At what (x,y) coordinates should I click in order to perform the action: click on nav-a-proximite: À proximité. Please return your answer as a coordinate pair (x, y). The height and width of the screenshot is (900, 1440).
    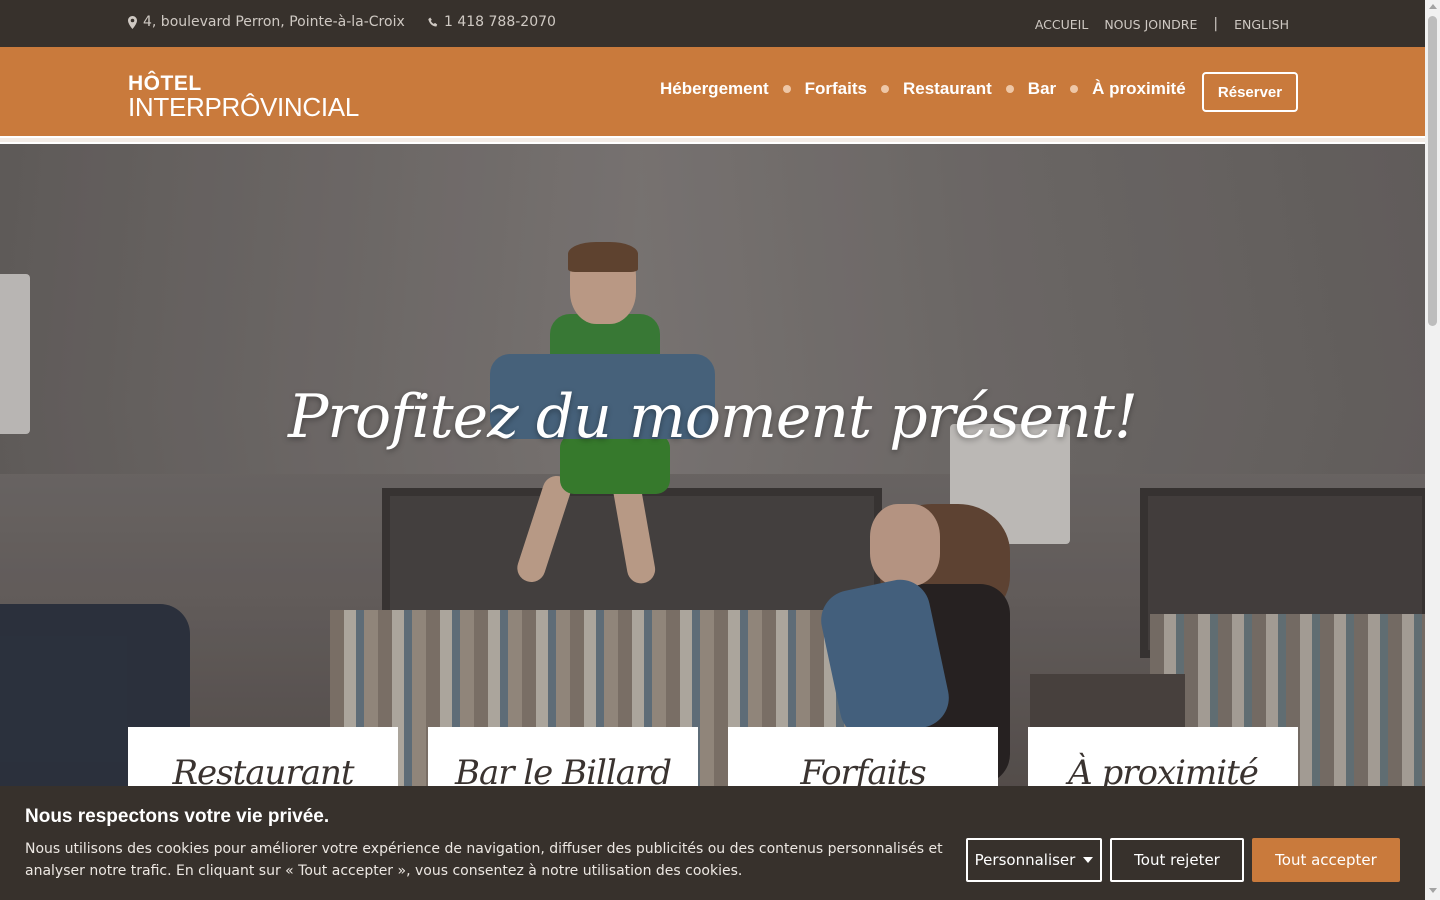
    Looking at the image, I should click on (1139, 89).